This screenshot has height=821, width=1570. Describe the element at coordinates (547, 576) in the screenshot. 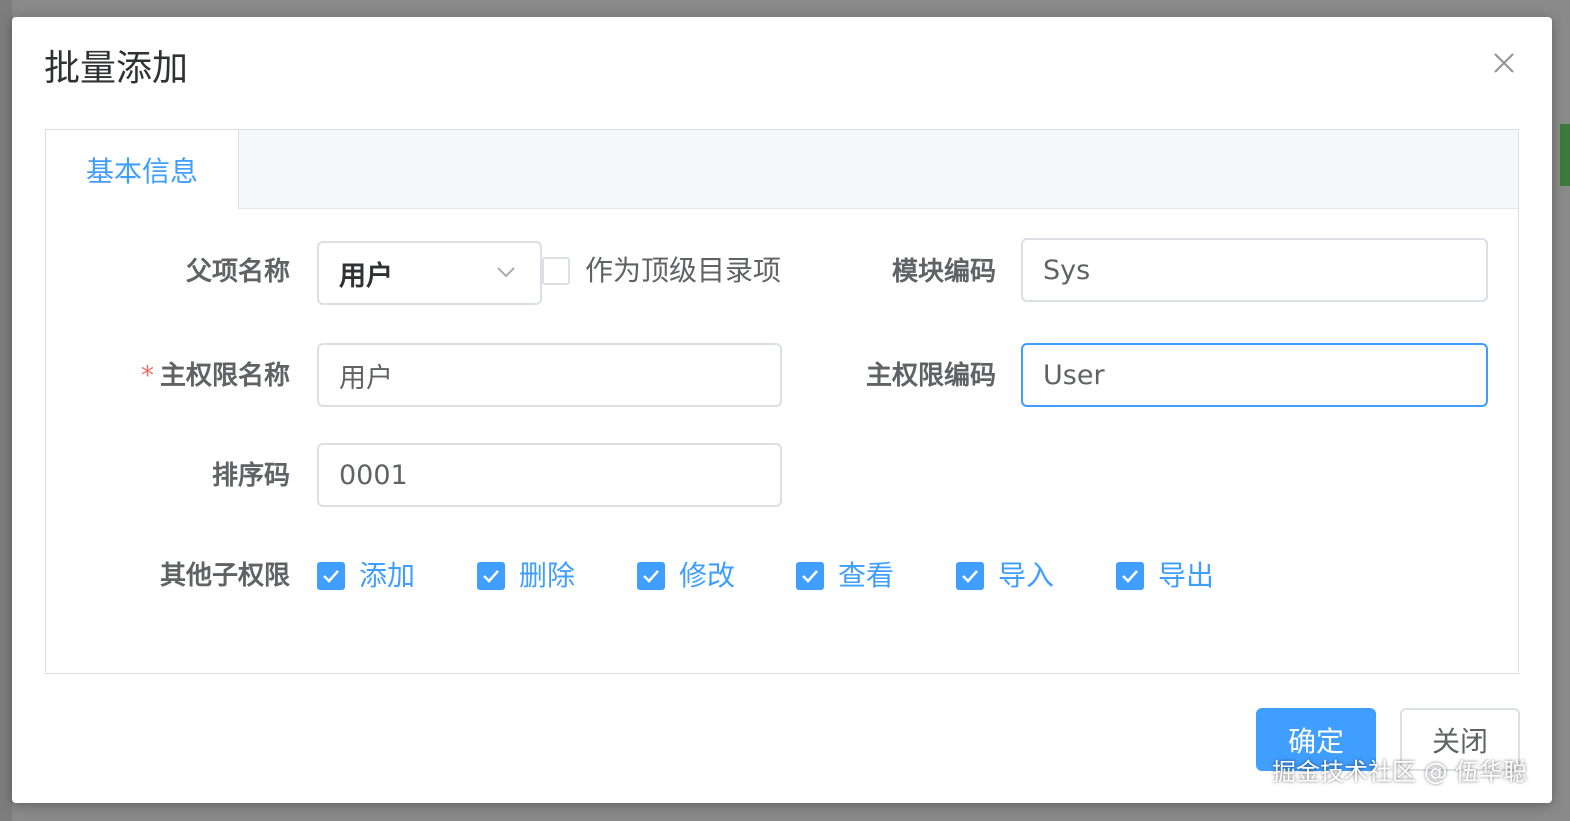

I see `sub-permission-delete-label: 删除` at that location.